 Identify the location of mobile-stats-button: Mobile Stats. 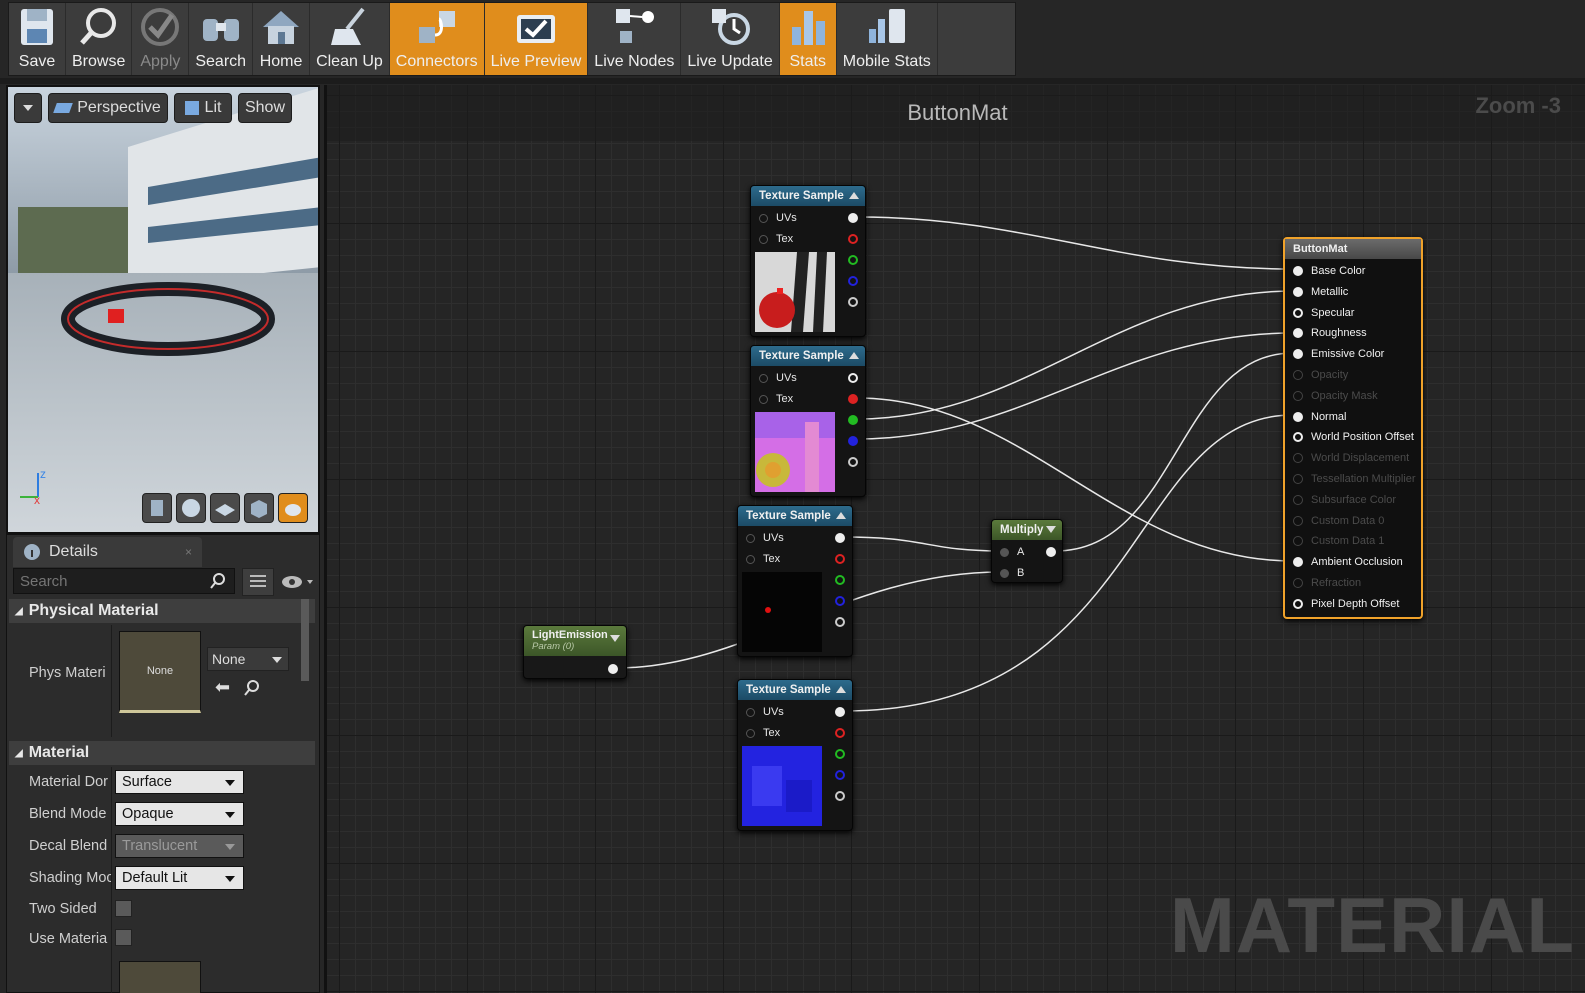
(887, 39).